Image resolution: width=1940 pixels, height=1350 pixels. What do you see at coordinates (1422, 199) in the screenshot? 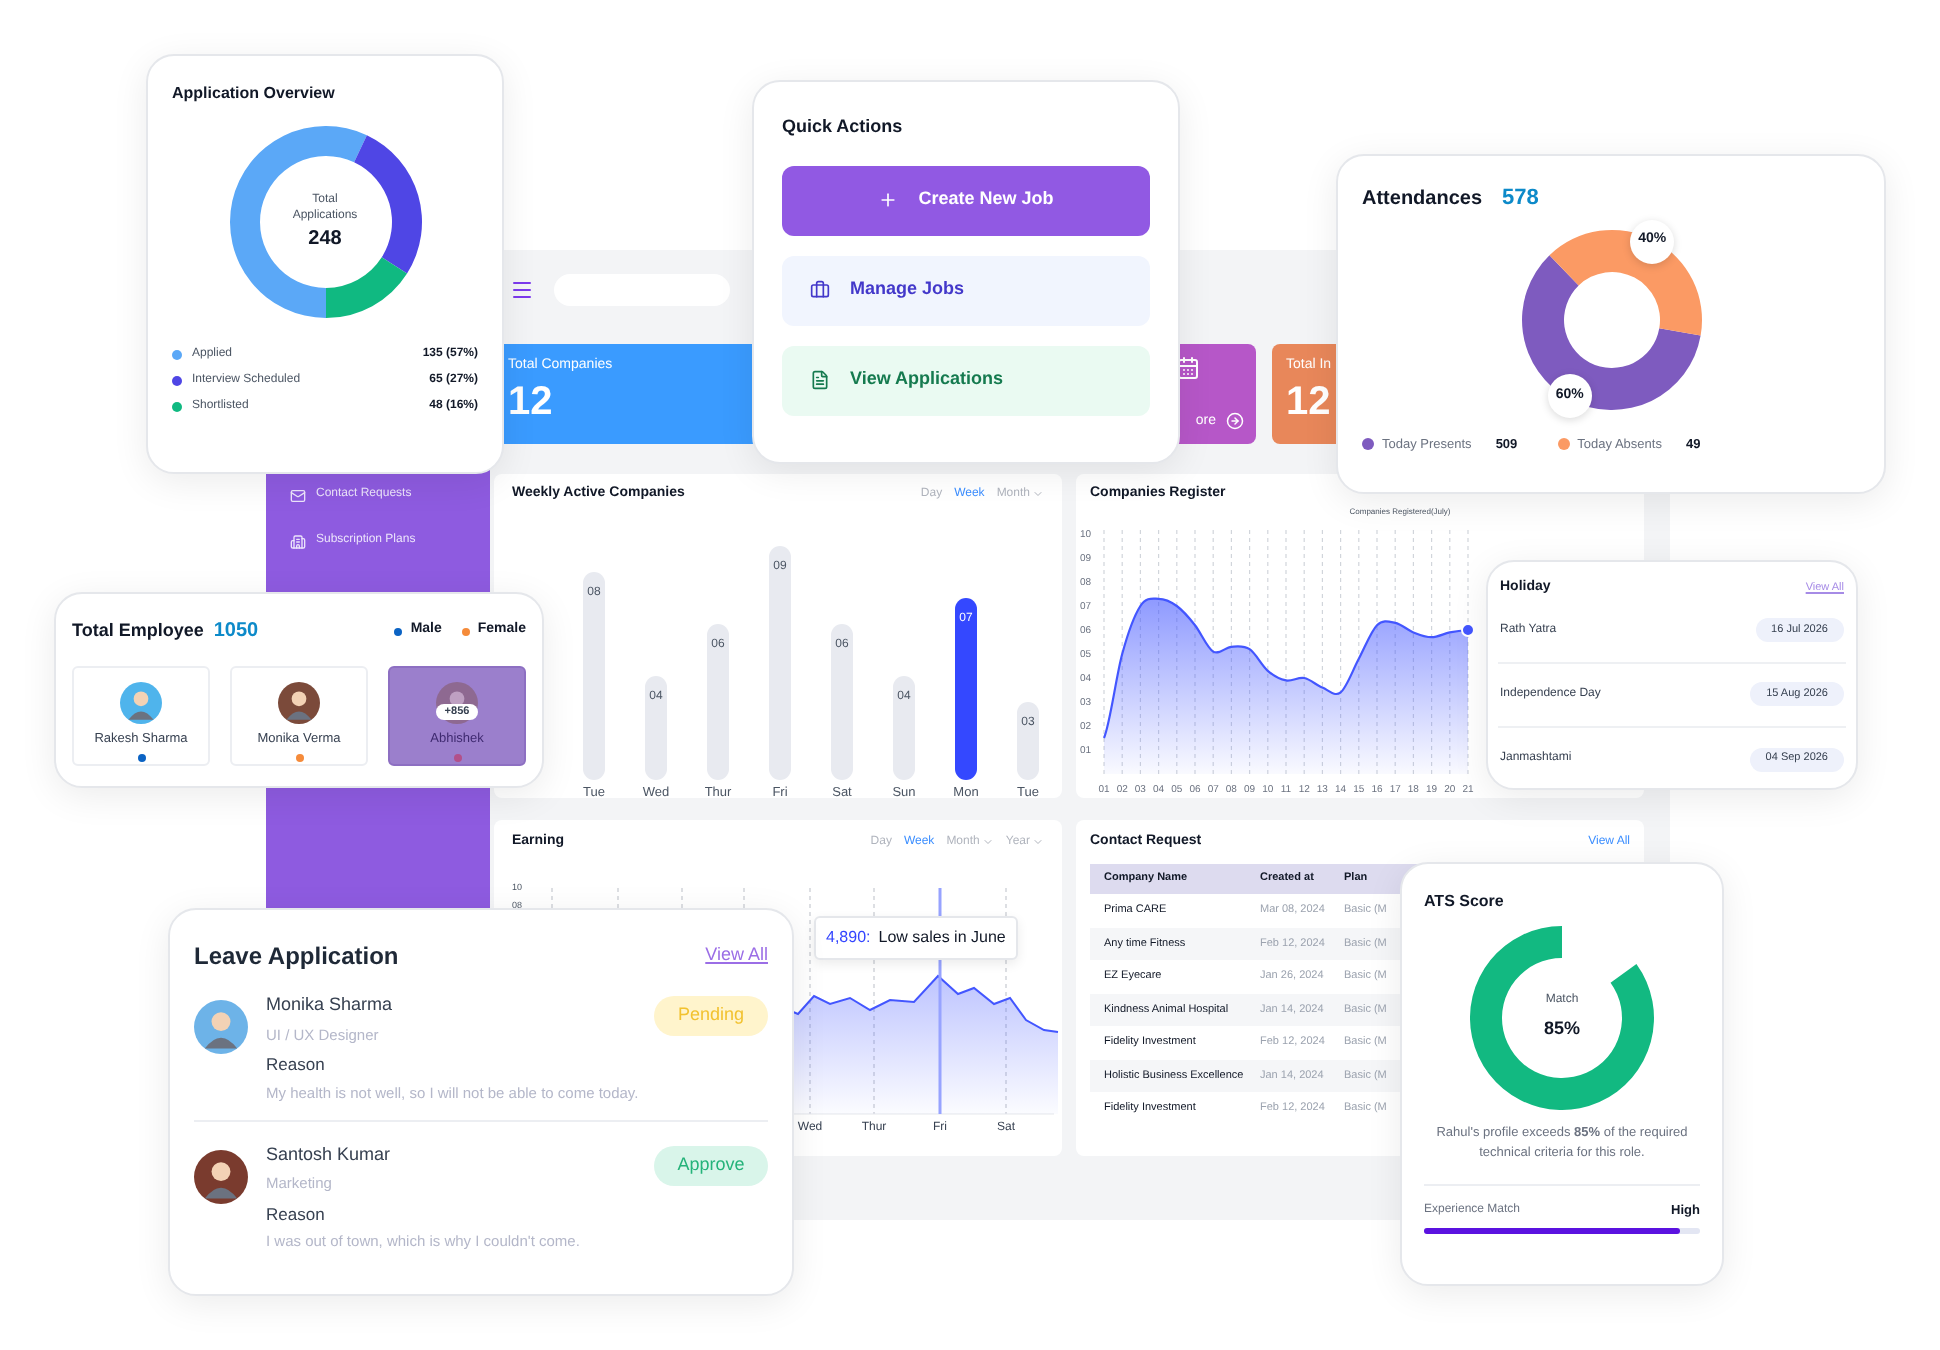
I see `card-title: Attendances` at bounding box center [1422, 199].